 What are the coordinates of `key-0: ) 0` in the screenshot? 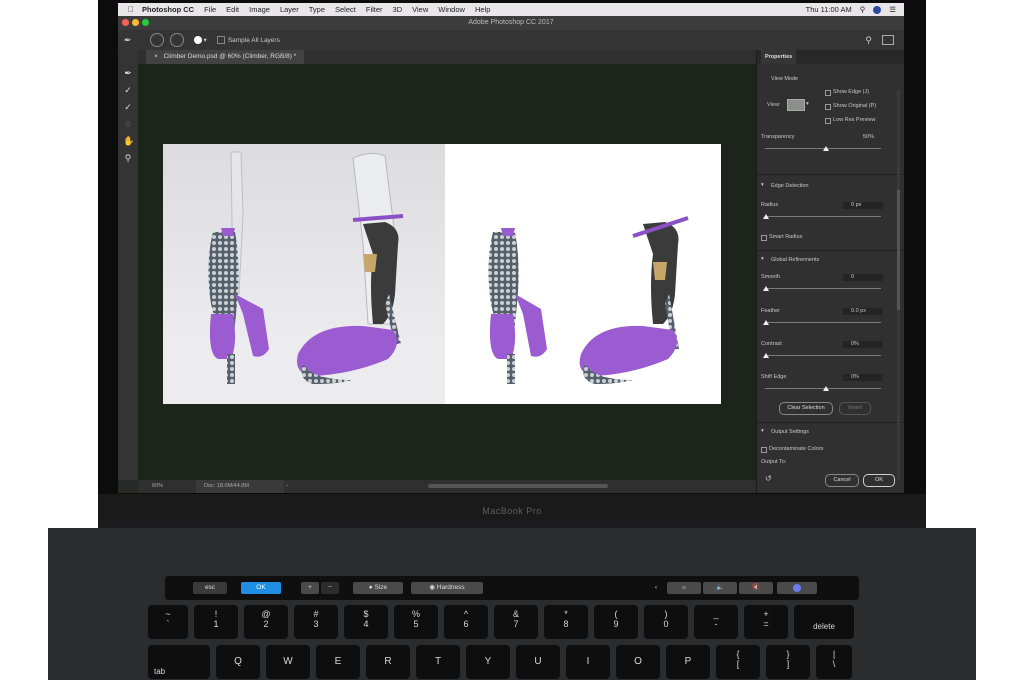 It's located at (666, 622).